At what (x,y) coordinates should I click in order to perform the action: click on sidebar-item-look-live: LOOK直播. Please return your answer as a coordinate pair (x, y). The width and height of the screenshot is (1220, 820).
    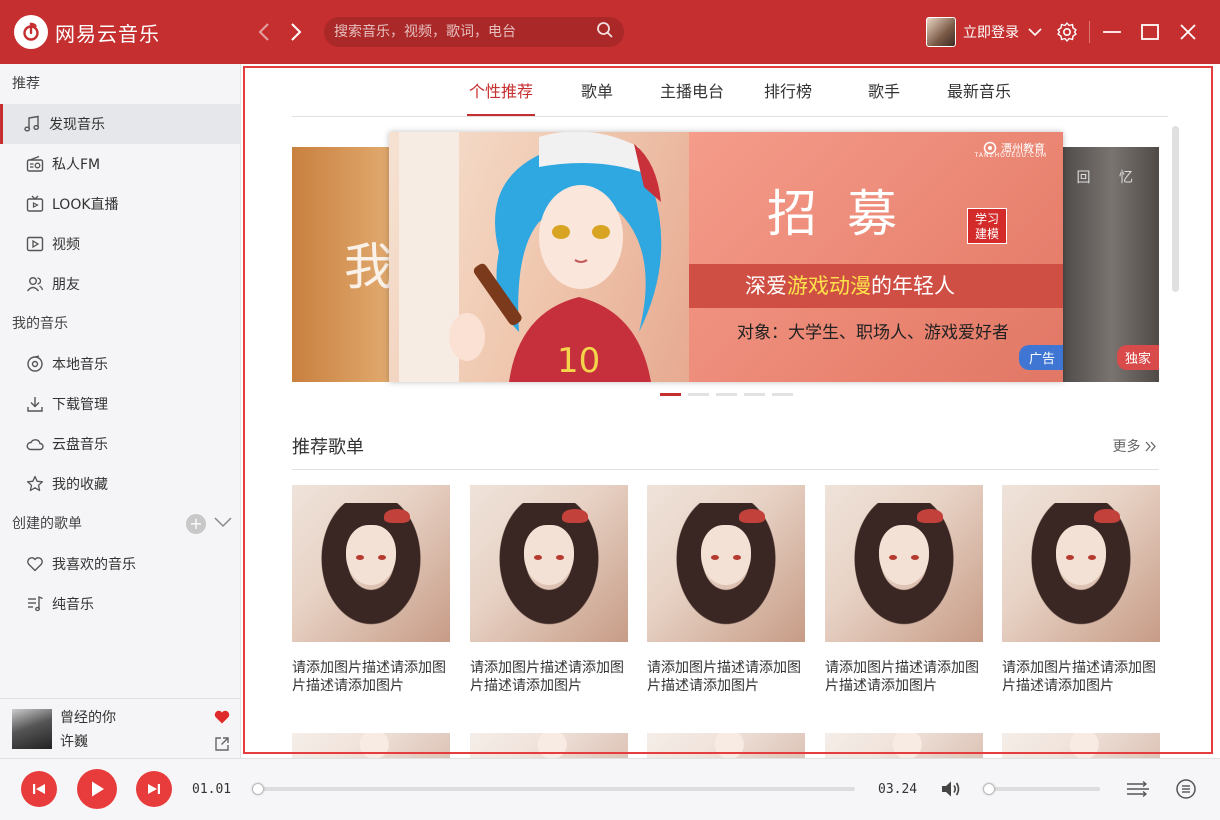
    Looking at the image, I should click on (120, 204).